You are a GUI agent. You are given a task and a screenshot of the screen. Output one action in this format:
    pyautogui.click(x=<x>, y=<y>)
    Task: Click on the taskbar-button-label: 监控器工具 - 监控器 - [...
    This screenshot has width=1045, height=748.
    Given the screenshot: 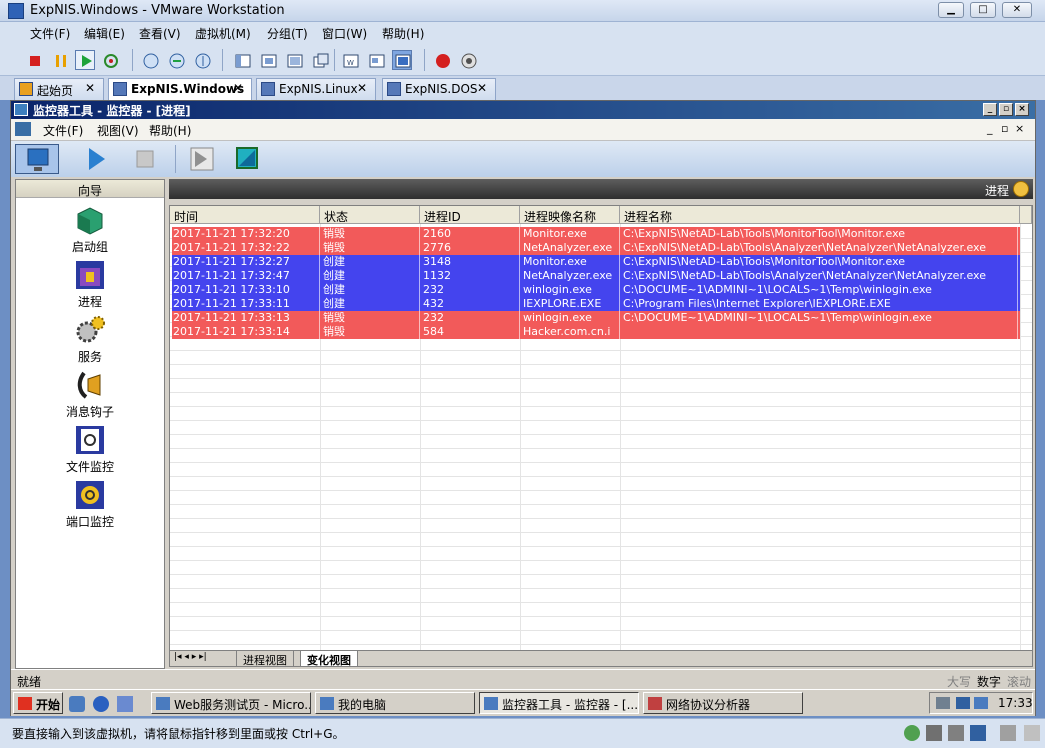 What is the action you would take?
    pyautogui.click(x=570, y=705)
    